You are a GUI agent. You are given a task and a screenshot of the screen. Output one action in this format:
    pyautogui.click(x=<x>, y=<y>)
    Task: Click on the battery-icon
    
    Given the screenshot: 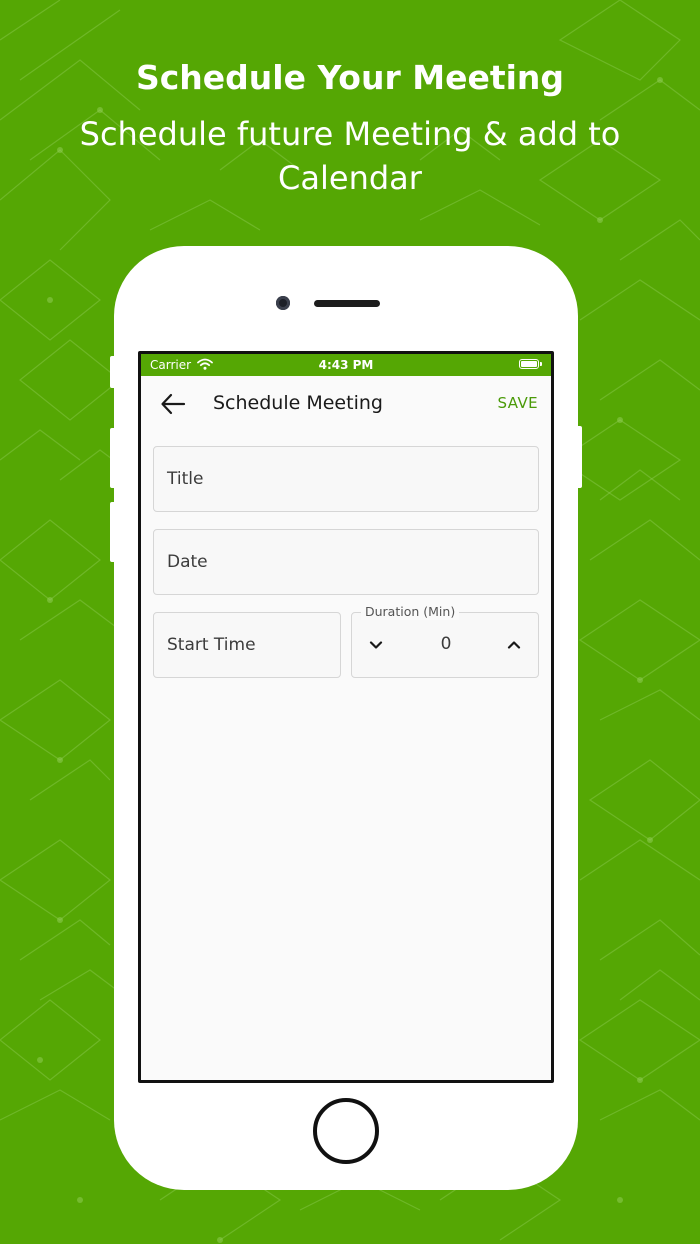 What is the action you would take?
    pyautogui.click(x=529, y=364)
    